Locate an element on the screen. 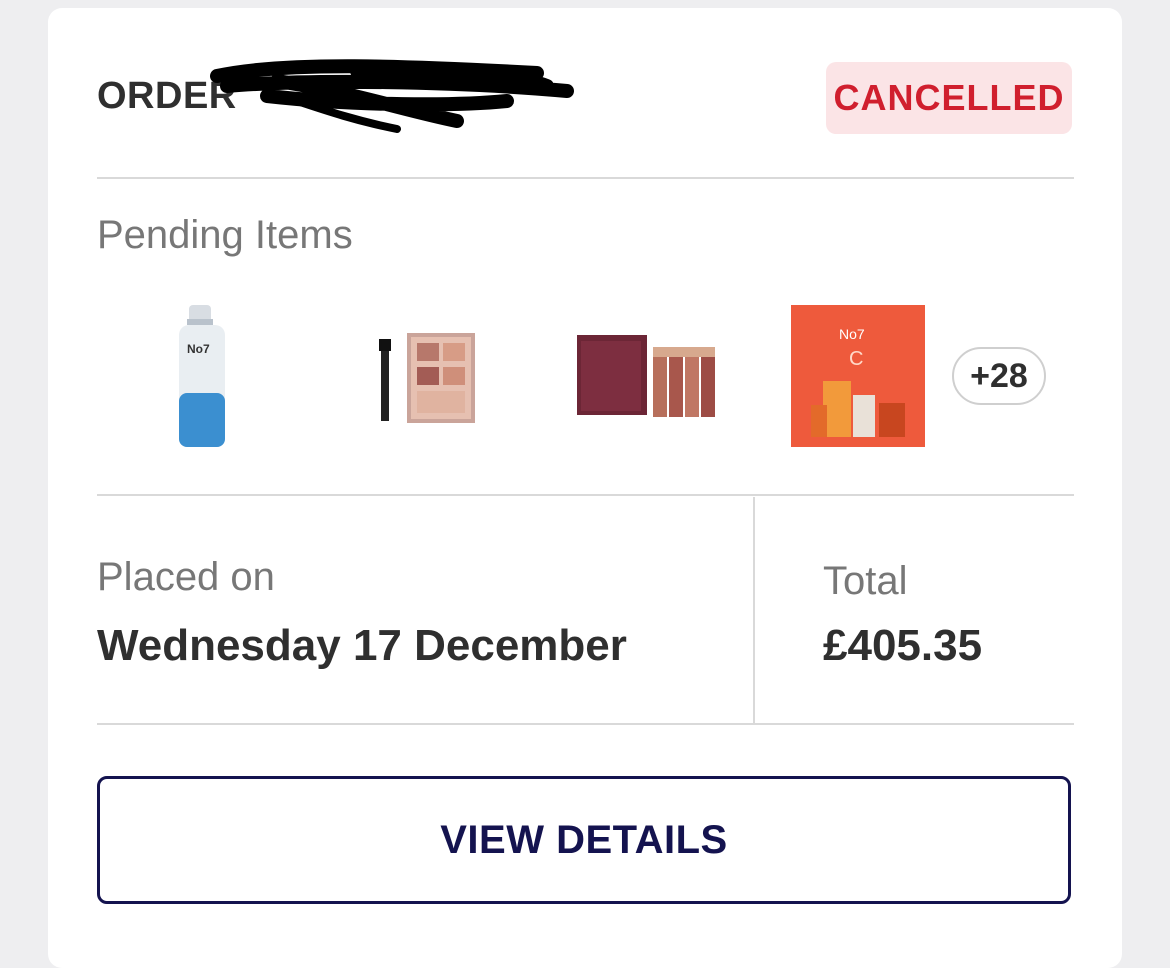 The image size is (1170, 968). placed-on-date: Wednesday 17 December is located at coordinates (362, 645).